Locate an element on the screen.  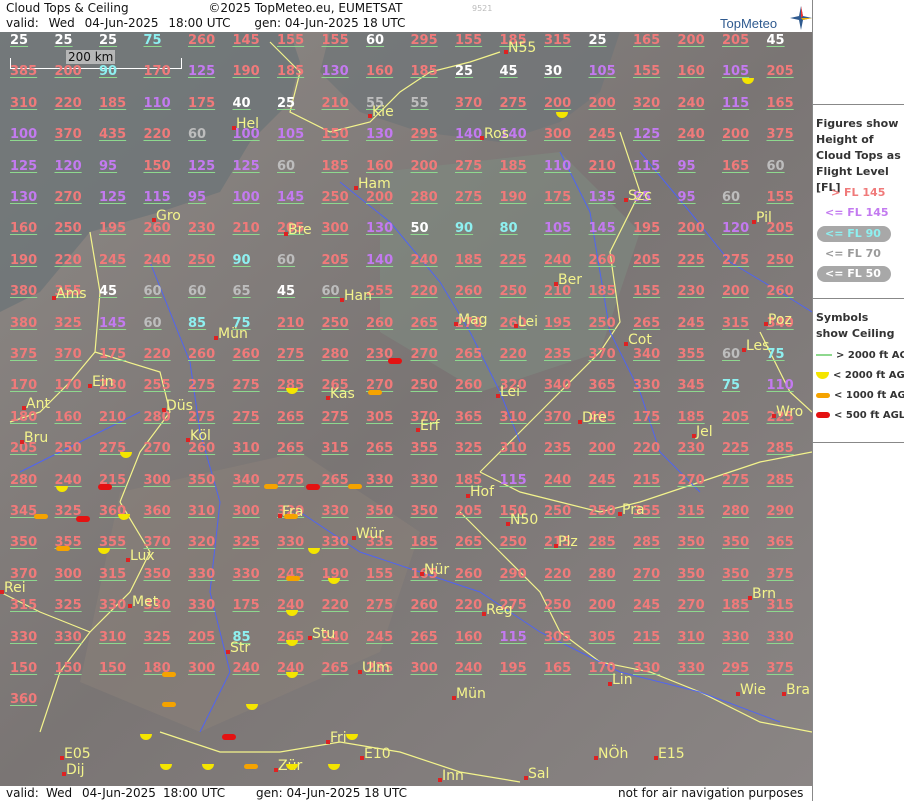
flight-level-label: 295 is located at coordinates (424, 135).